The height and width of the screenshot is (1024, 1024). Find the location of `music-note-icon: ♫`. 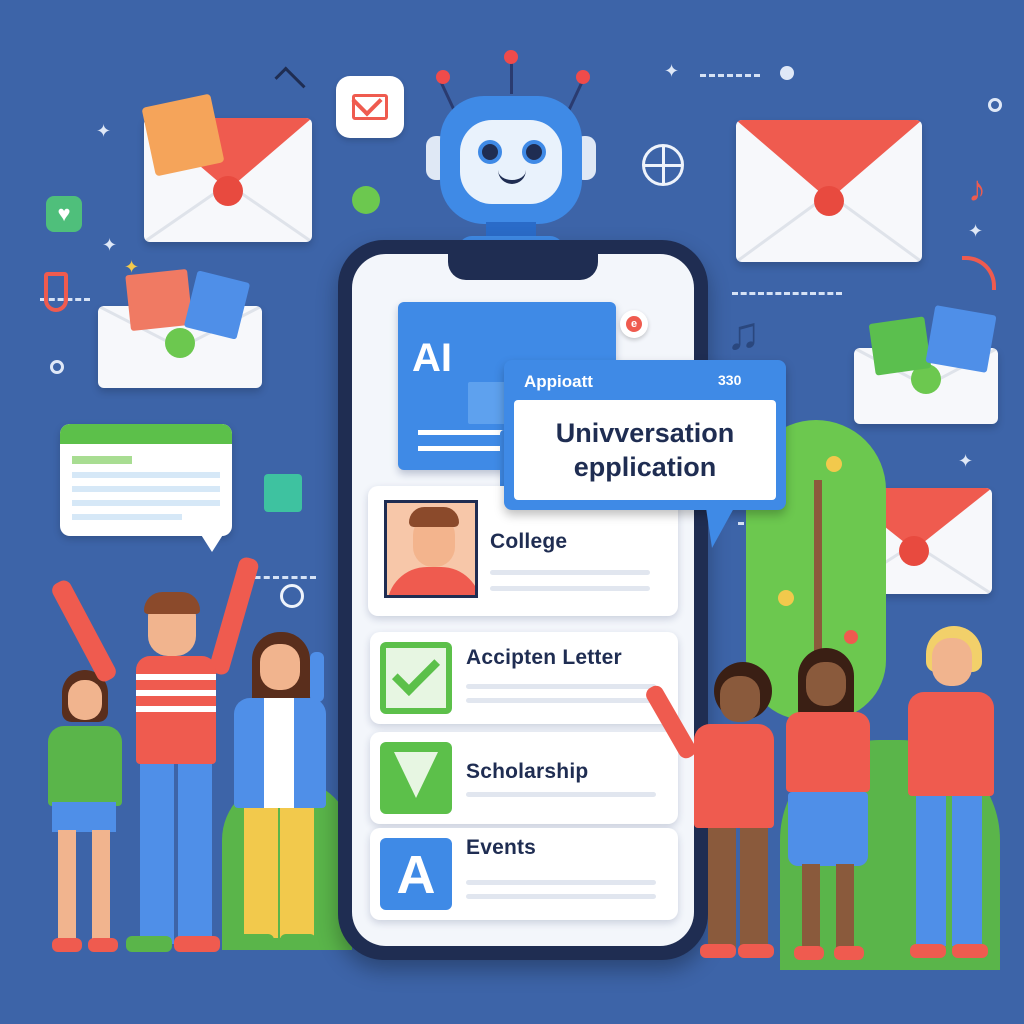

music-note-icon: ♫ is located at coordinates (743, 333).